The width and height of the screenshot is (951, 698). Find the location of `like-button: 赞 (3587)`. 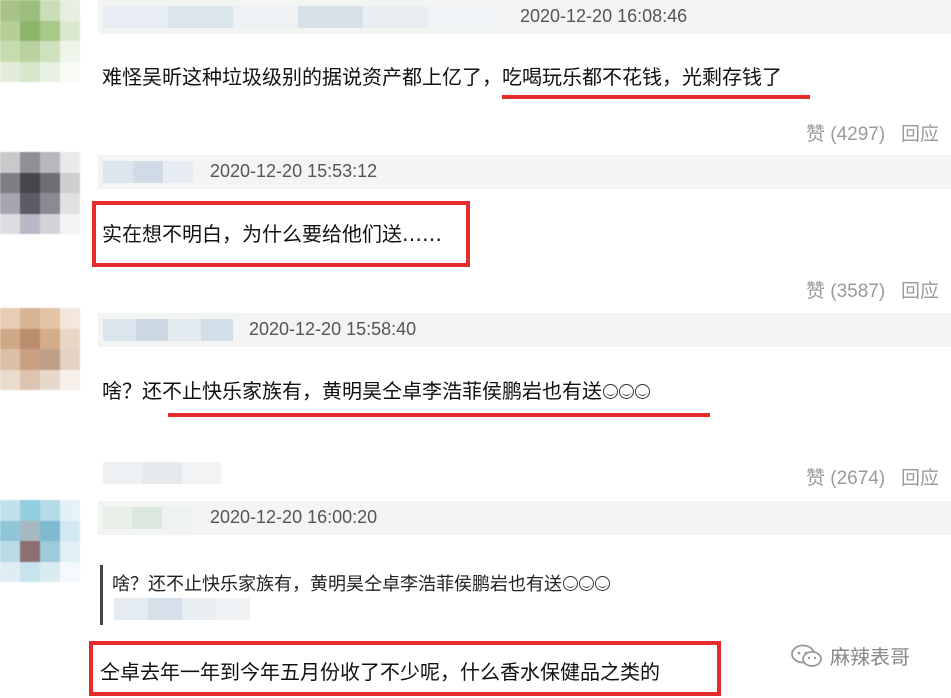

like-button: 赞 (3587) is located at coordinates (845, 289).